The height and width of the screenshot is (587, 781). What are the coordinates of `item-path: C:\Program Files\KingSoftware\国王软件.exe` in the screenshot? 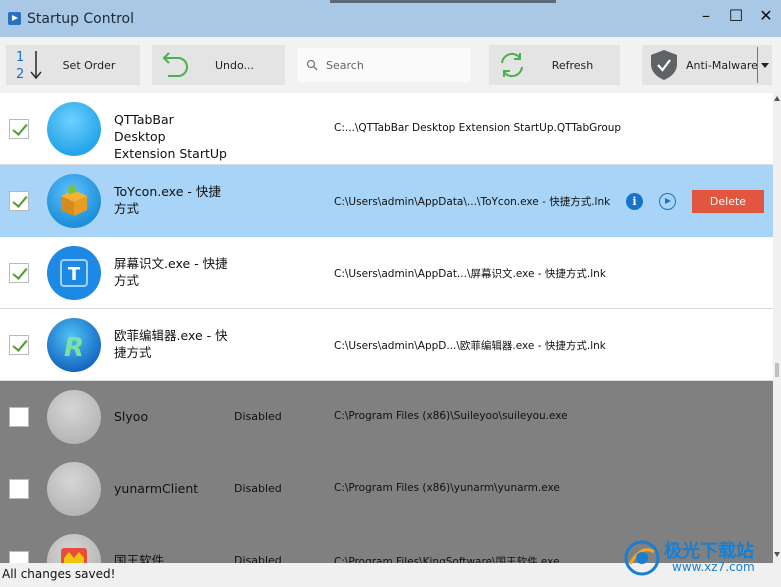 It's located at (447, 559).